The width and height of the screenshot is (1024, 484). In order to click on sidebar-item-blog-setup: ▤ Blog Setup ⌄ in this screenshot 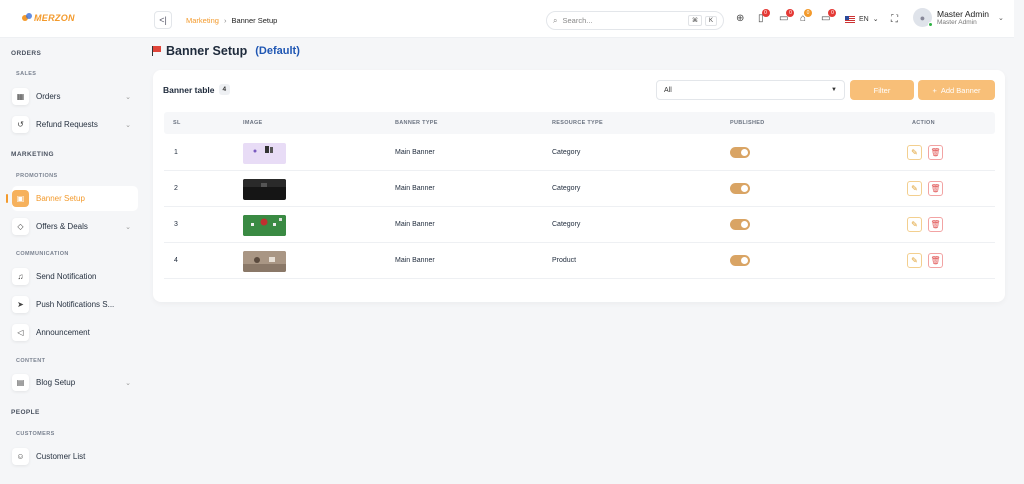, I will do `click(75, 382)`.